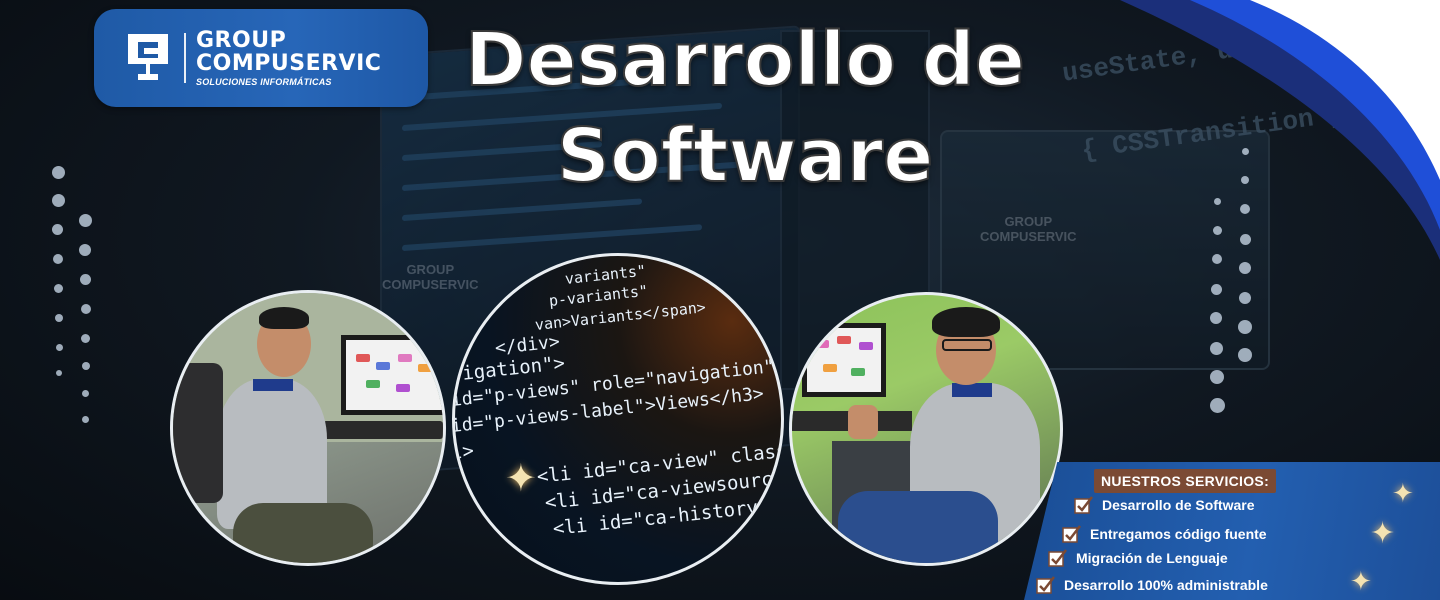 The image size is (1440, 600). Describe the element at coordinates (1185, 481) in the screenshot. I see `services-title: NUESTROS SERVICIOS:` at that location.